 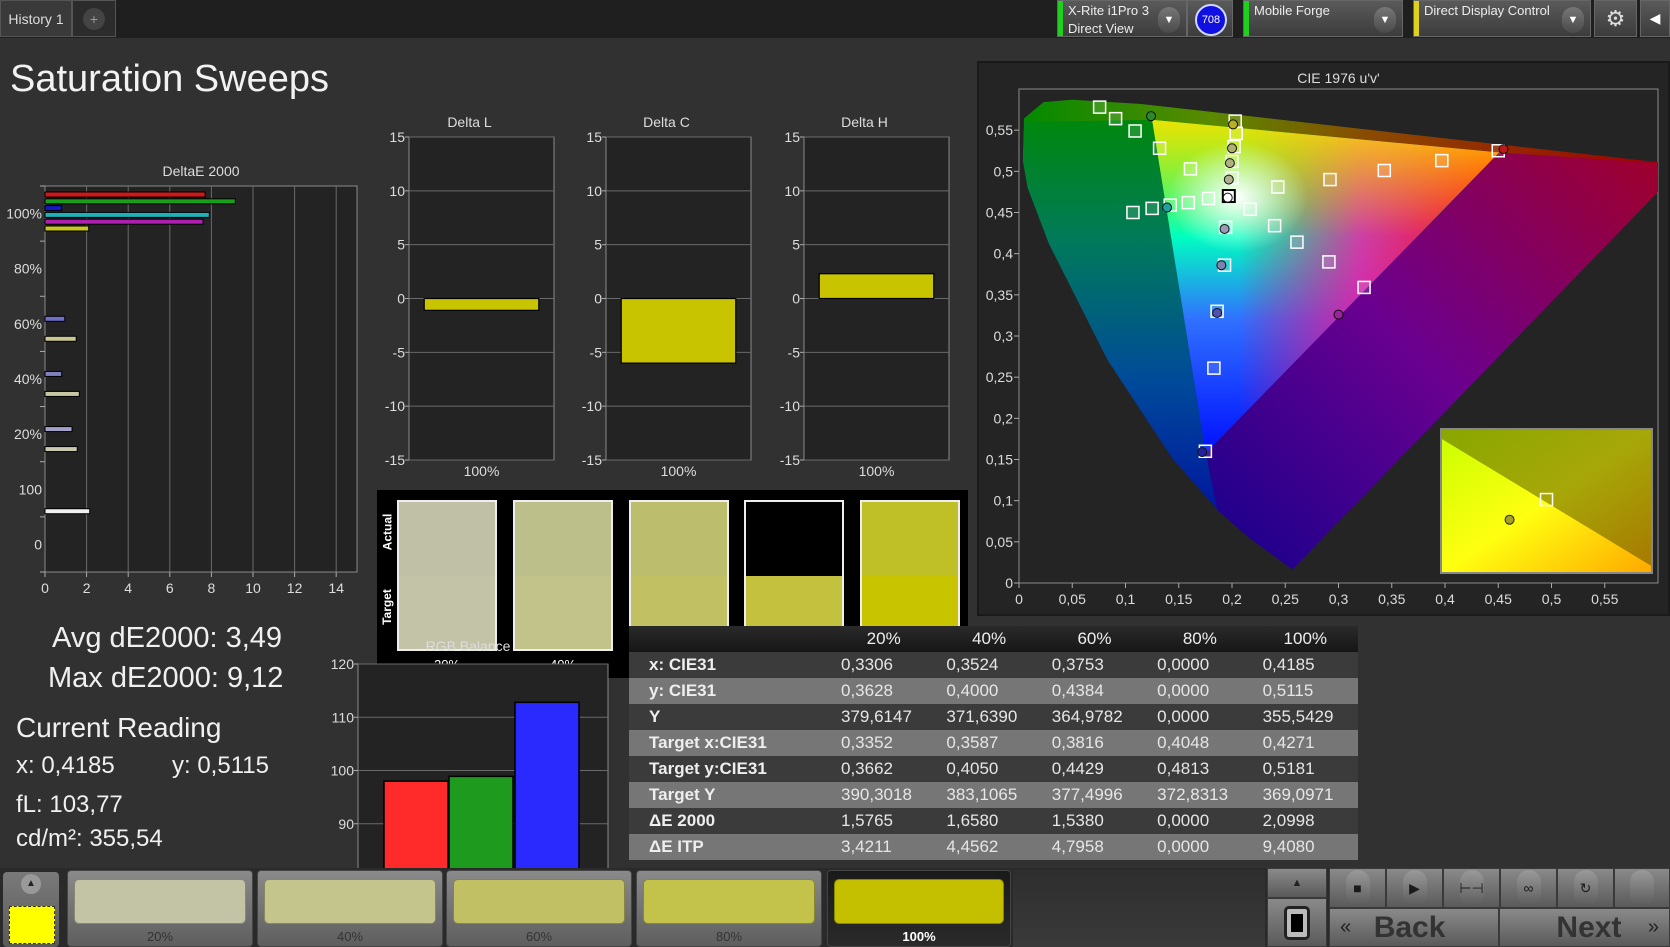 I want to click on swatch-40%, so click(x=563, y=575).